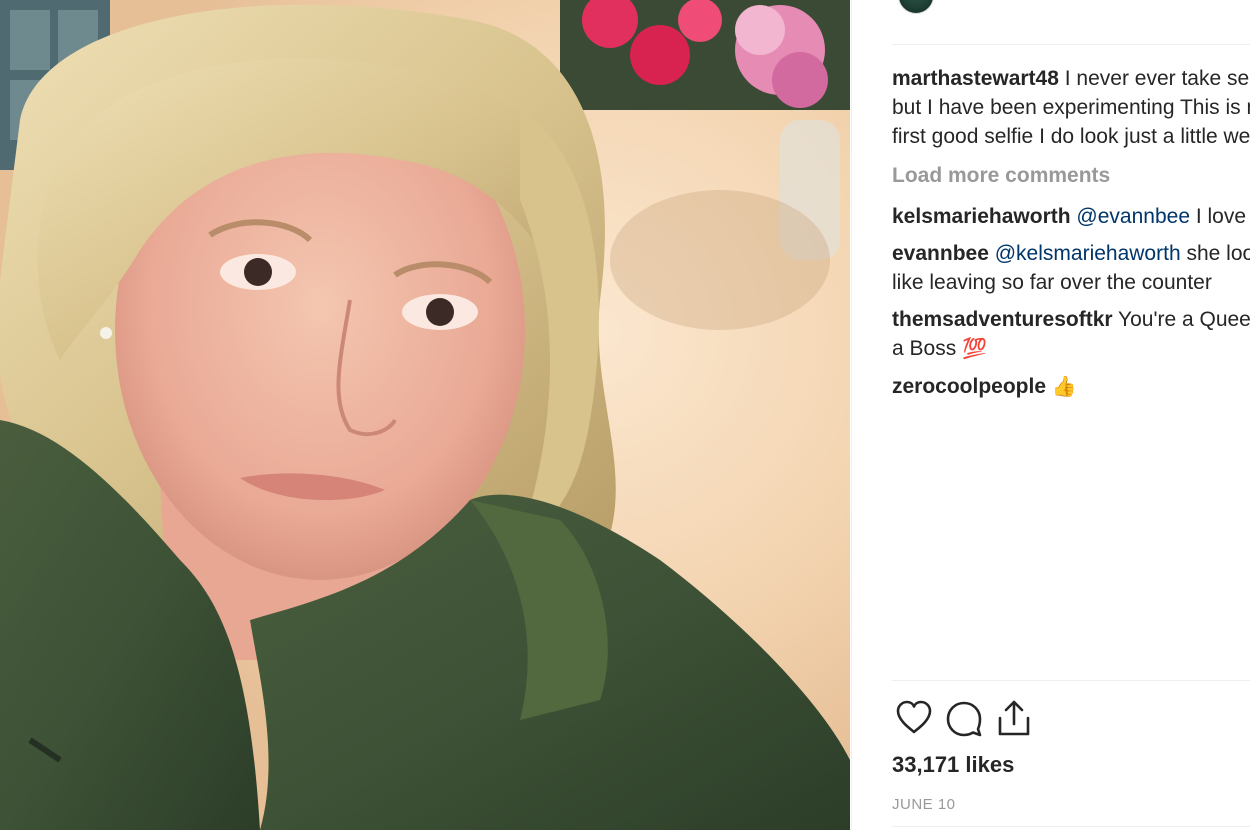  What do you see at coordinates (1133, 216) in the screenshot?
I see `comment-mention: @evannbee` at bounding box center [1133, 216].